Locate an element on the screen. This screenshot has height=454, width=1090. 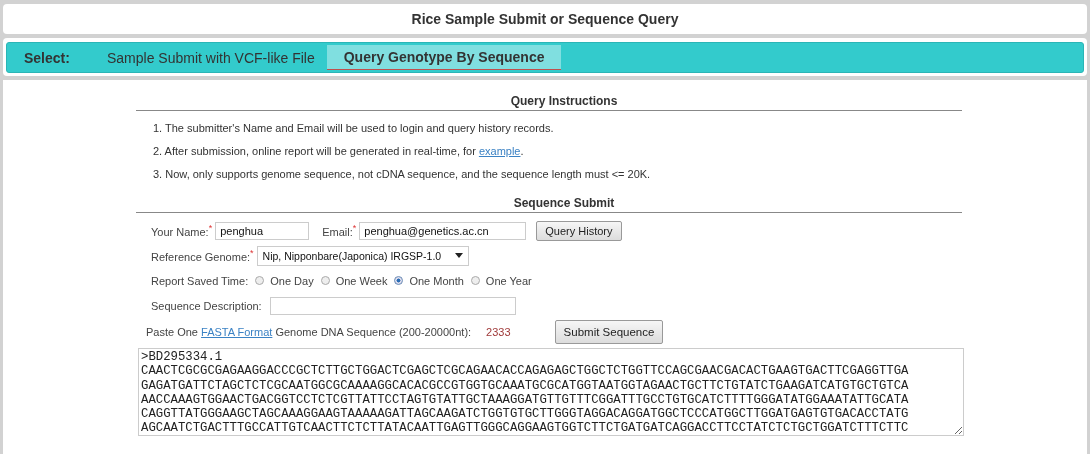
name-field: penghua is located at coordinates (262, 230).